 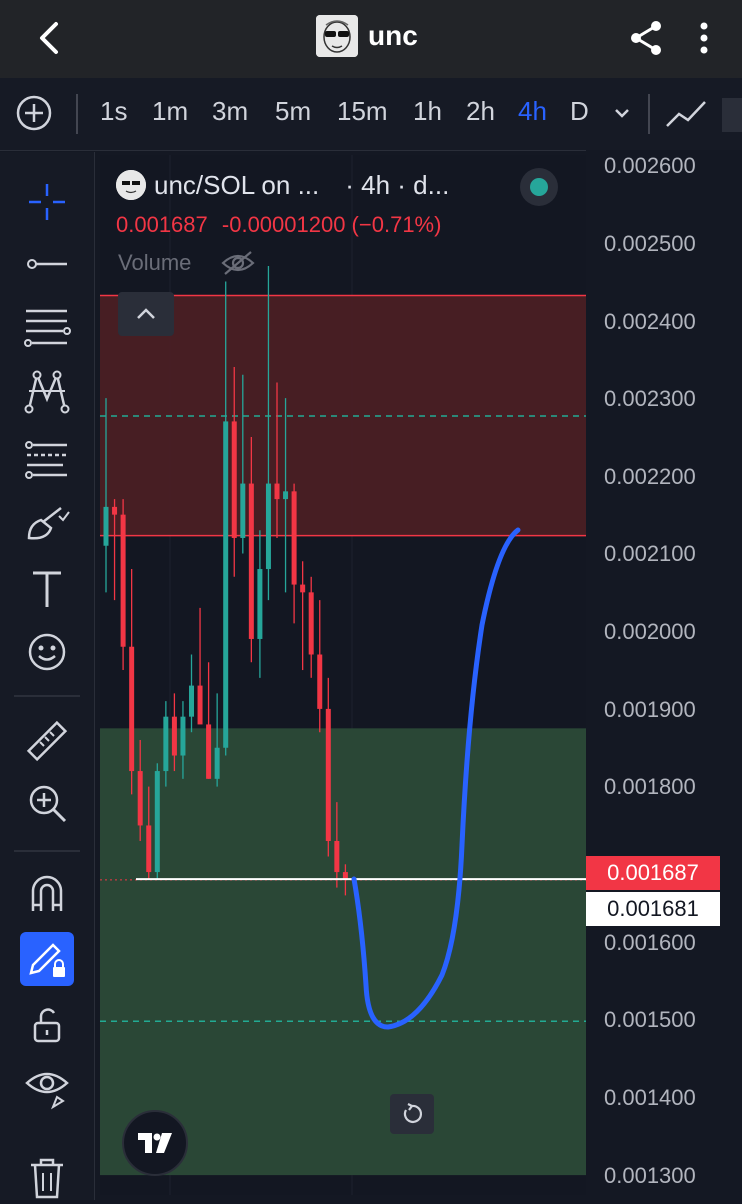 I want to click on toolbar-overflow, so click(x=732, y=115).